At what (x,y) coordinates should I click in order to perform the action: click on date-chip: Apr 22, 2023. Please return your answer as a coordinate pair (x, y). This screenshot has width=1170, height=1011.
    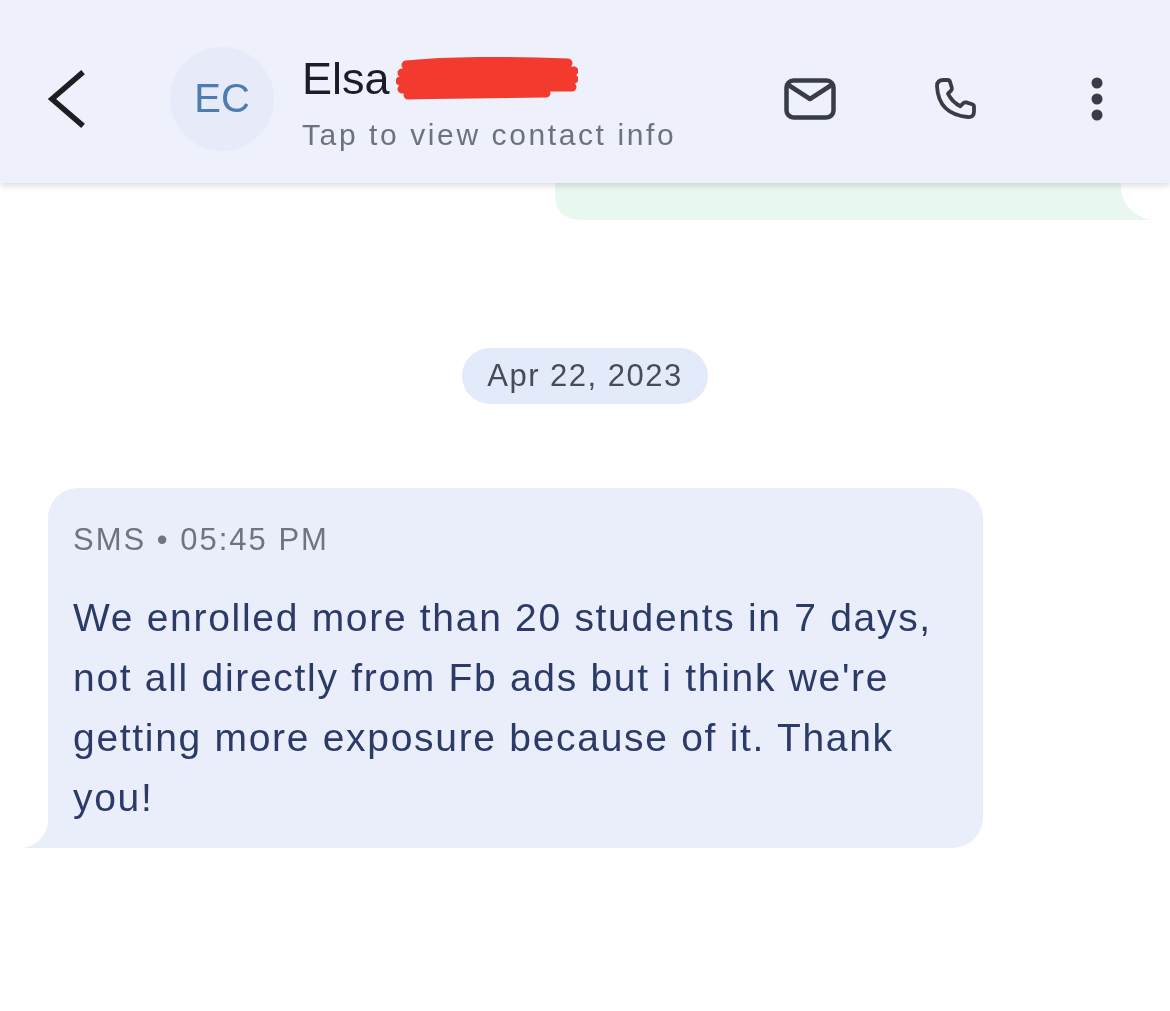
    Looking at the image, I should click on (585, 376).